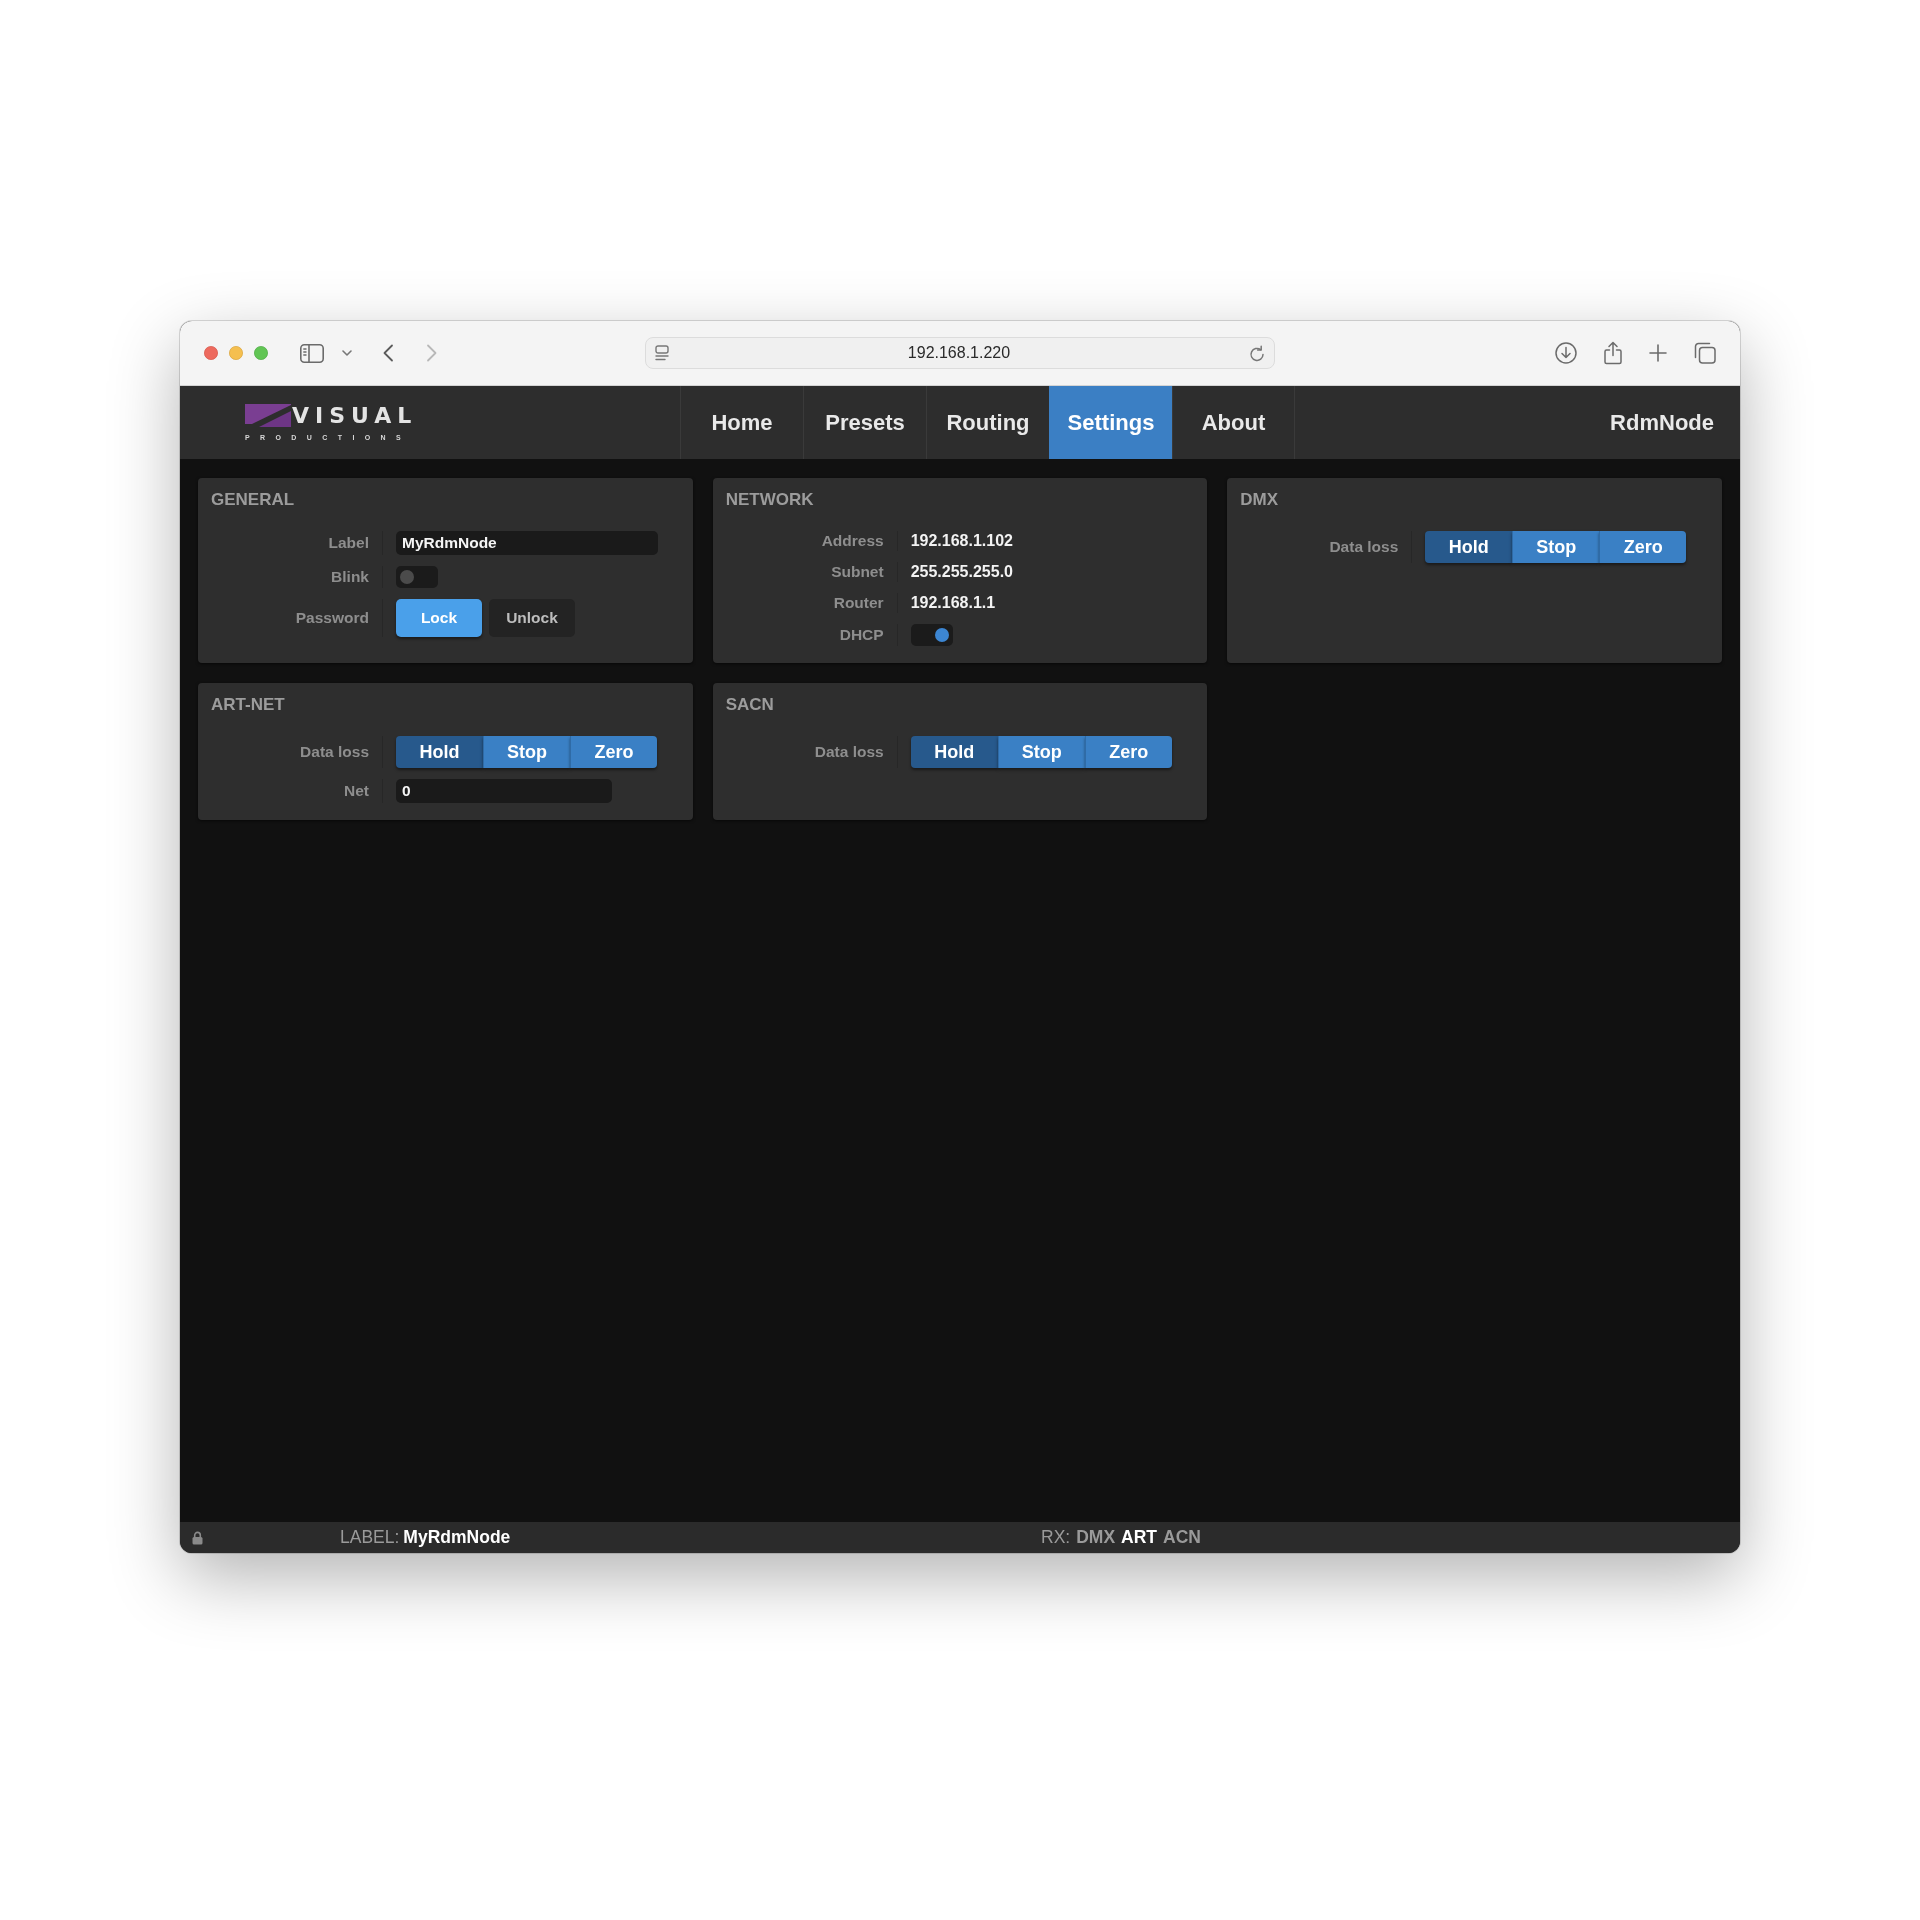 The height and width of the screenshot is (1920, 1920). Describe the element at coordinates (504, 791) in the screenshot. I see `text-field: 0` at that location.